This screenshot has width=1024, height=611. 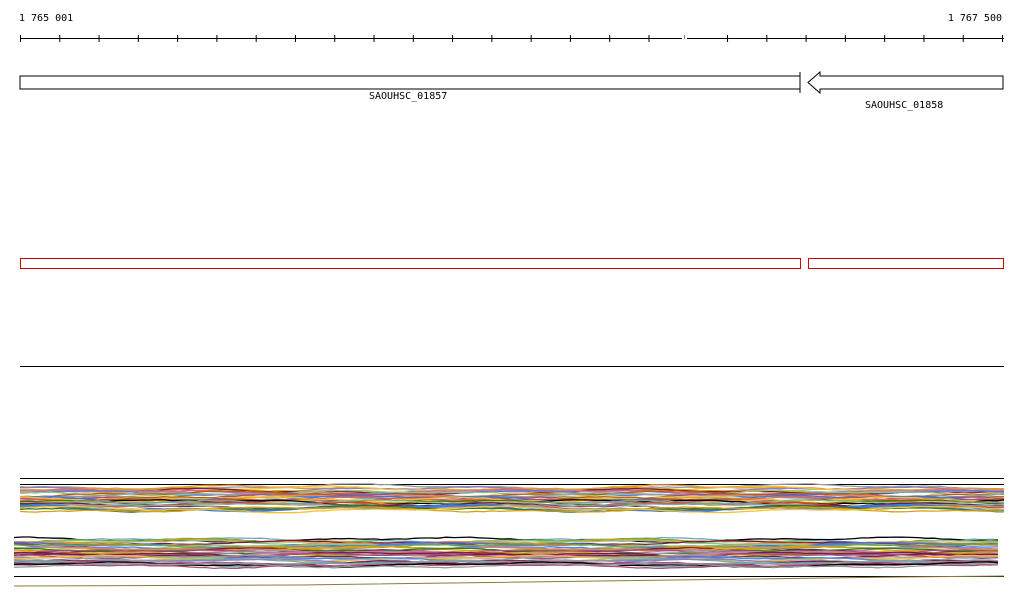 I want to click on coverage-track-top-border, so click(x=512, y=481).